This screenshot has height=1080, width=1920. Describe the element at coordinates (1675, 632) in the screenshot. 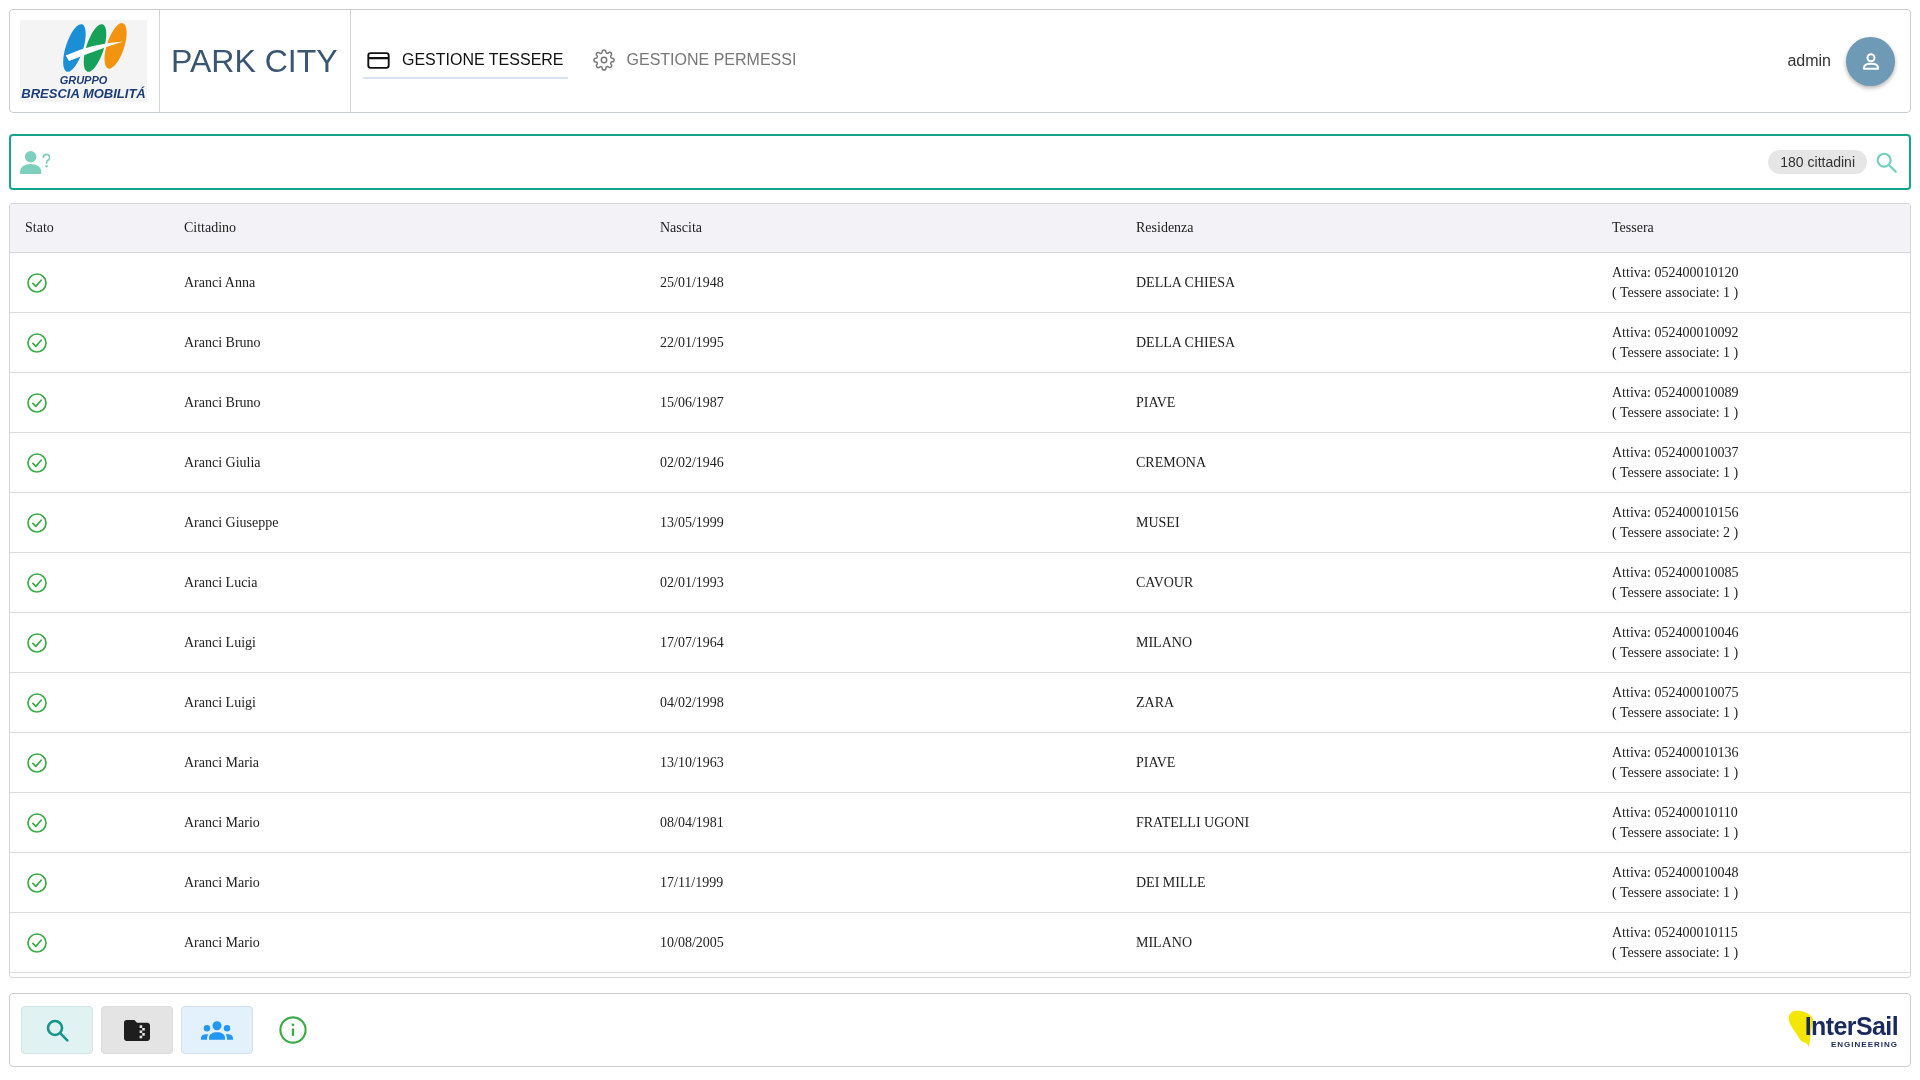

I see `card-number-text: Attiva: 052400010046` at that location.